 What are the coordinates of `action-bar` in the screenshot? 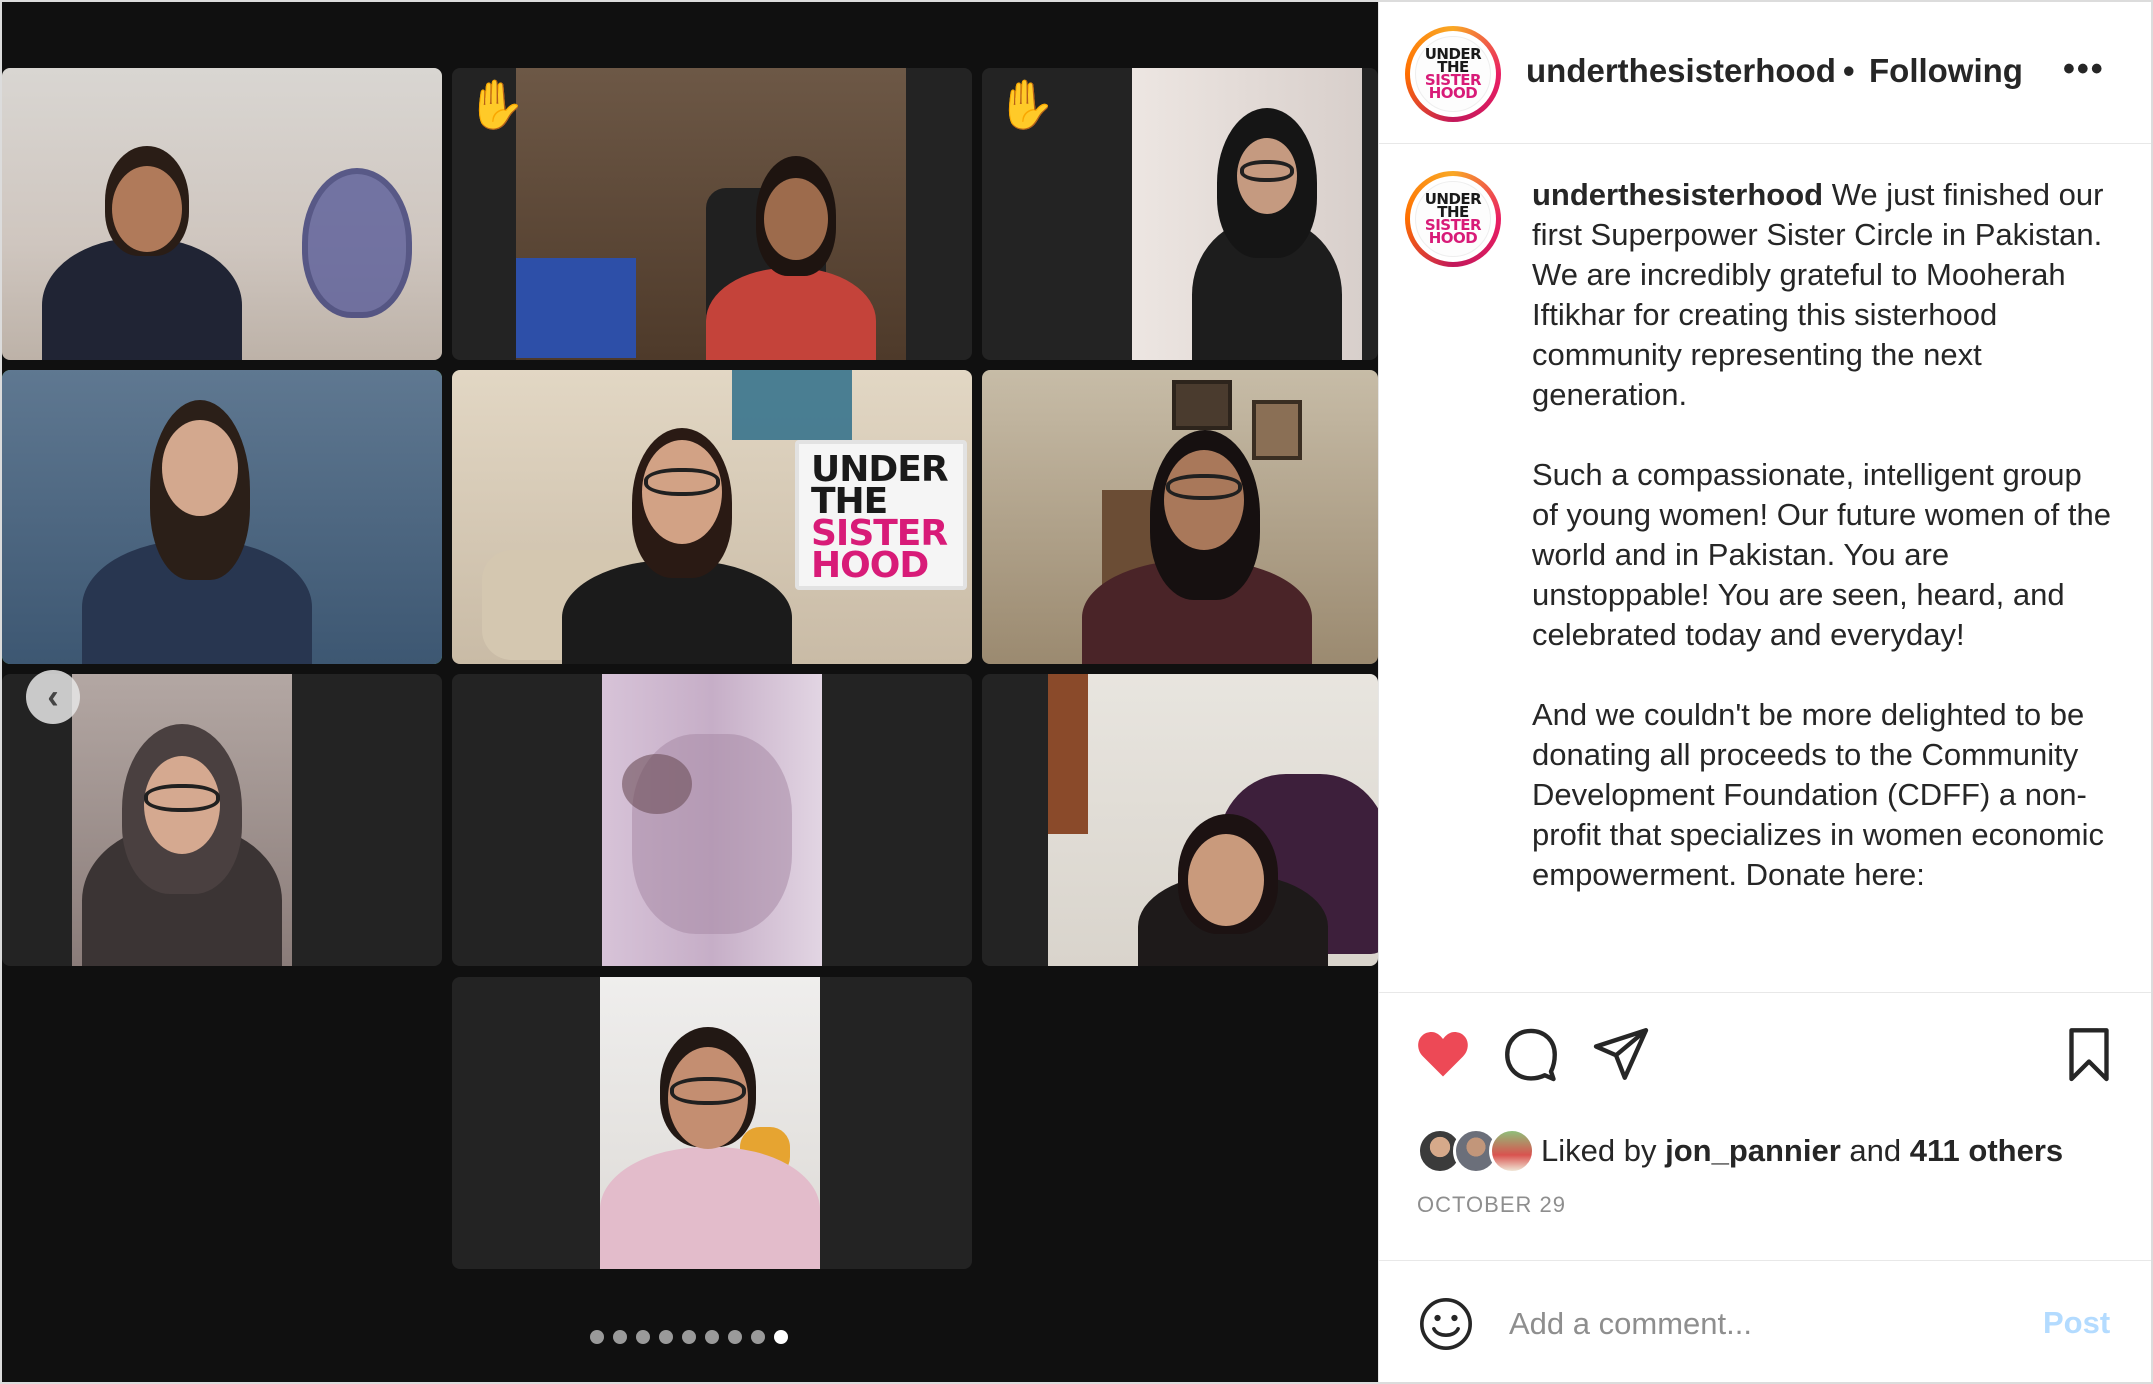 It's located at (1765, 1057).